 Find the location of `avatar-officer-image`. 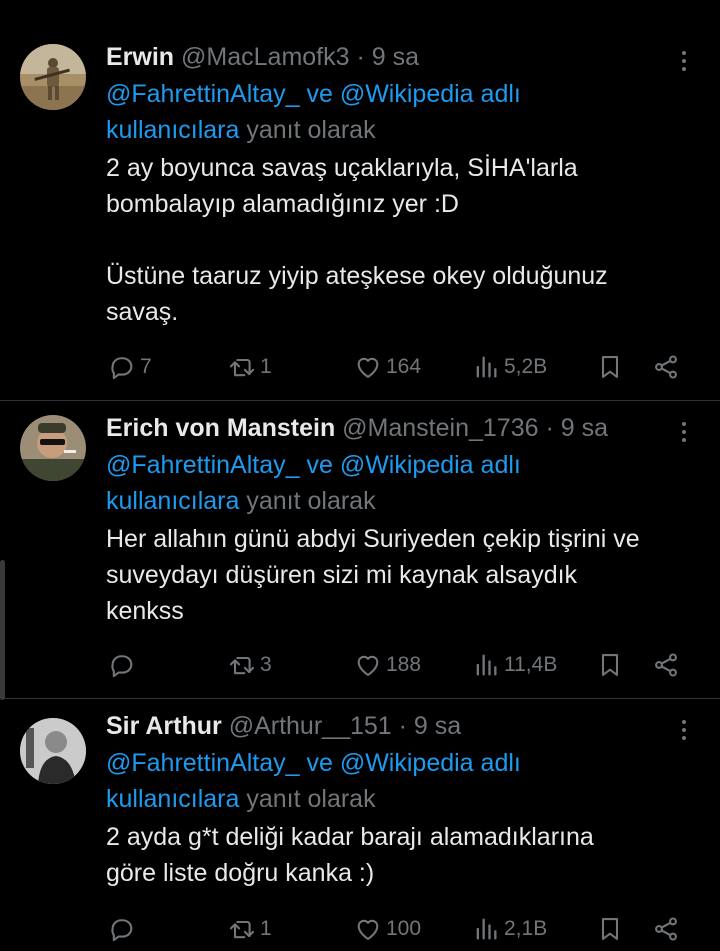

avatar-officer-image is located at coordinates (53, 448).